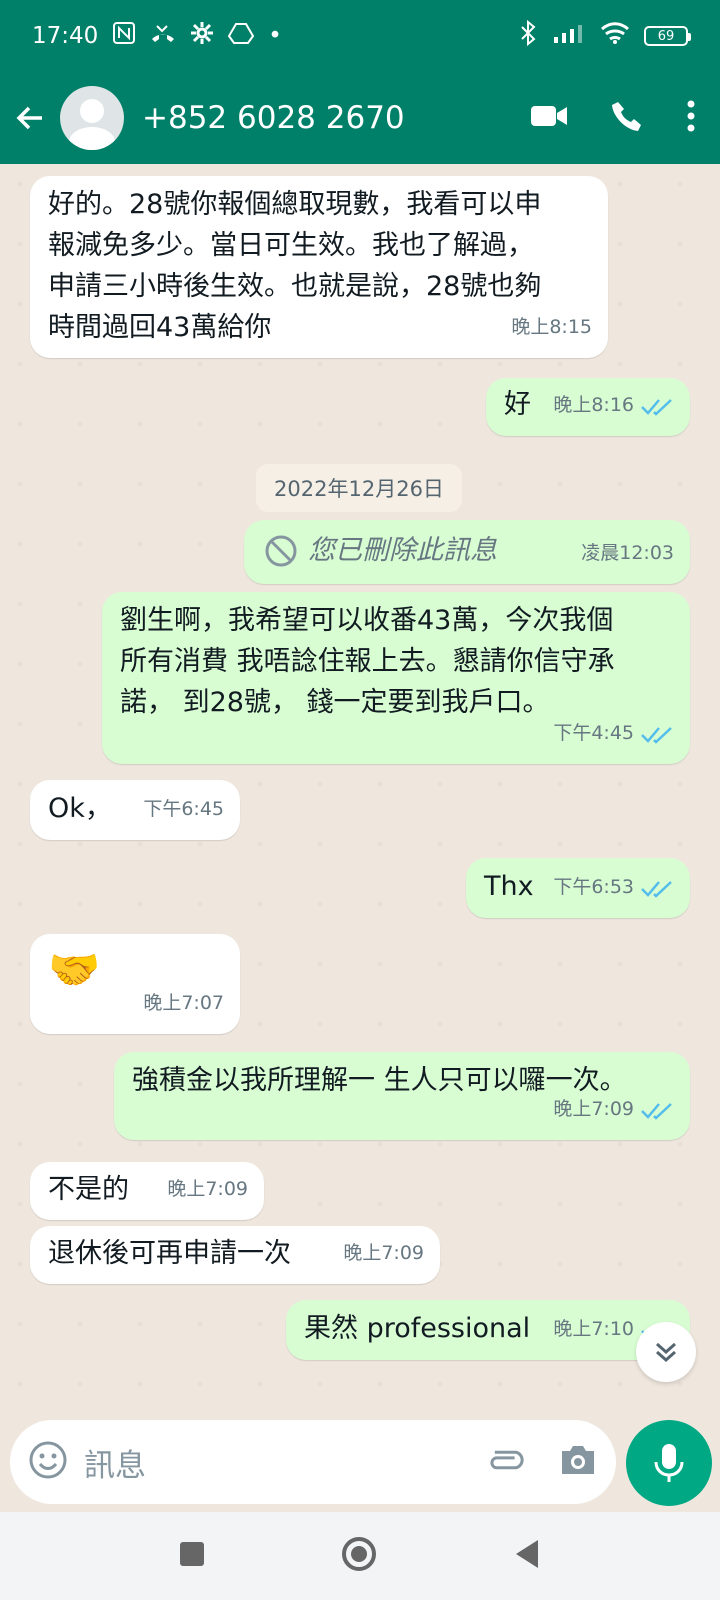 The image size is (720, 1600). What do you see at coordinates (578, 1462) in the screenshot?
I see `camera-icon` at bounding box center [578, 1462].